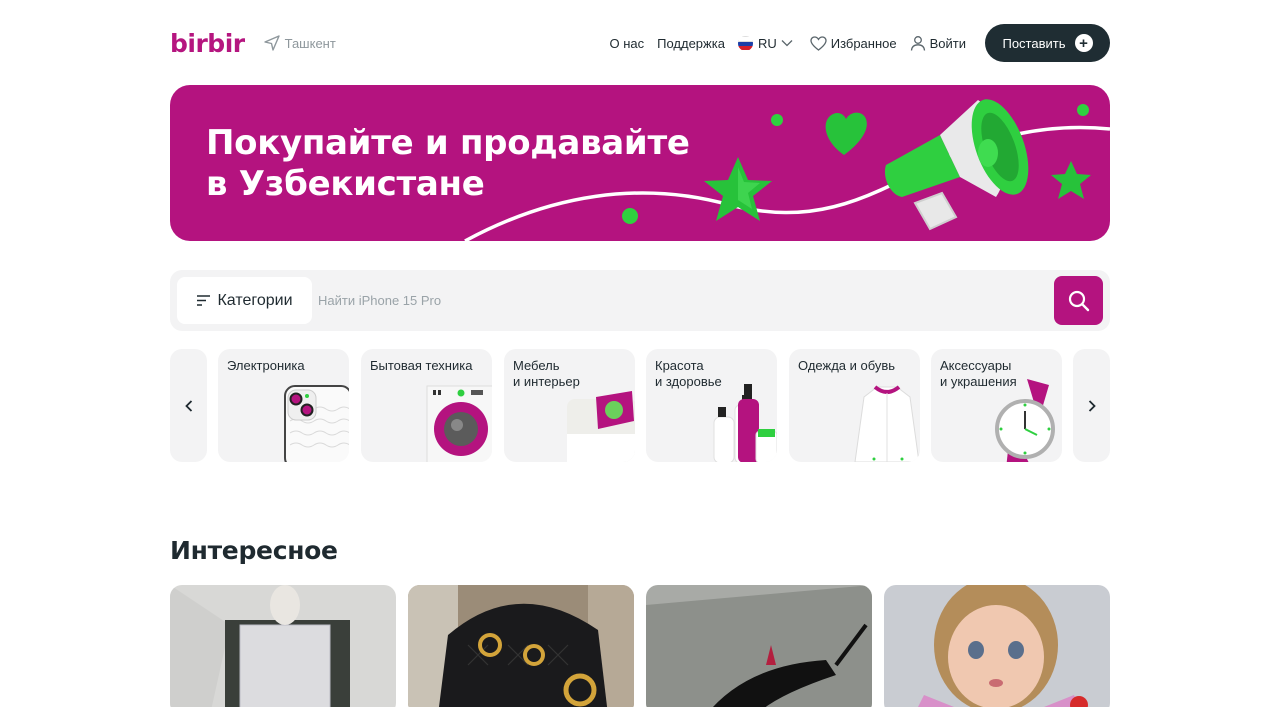 The width and height of the screenshot is (1280, 707). I want to click on banner-title-line2: в Узбекистане, so click(345, 184).